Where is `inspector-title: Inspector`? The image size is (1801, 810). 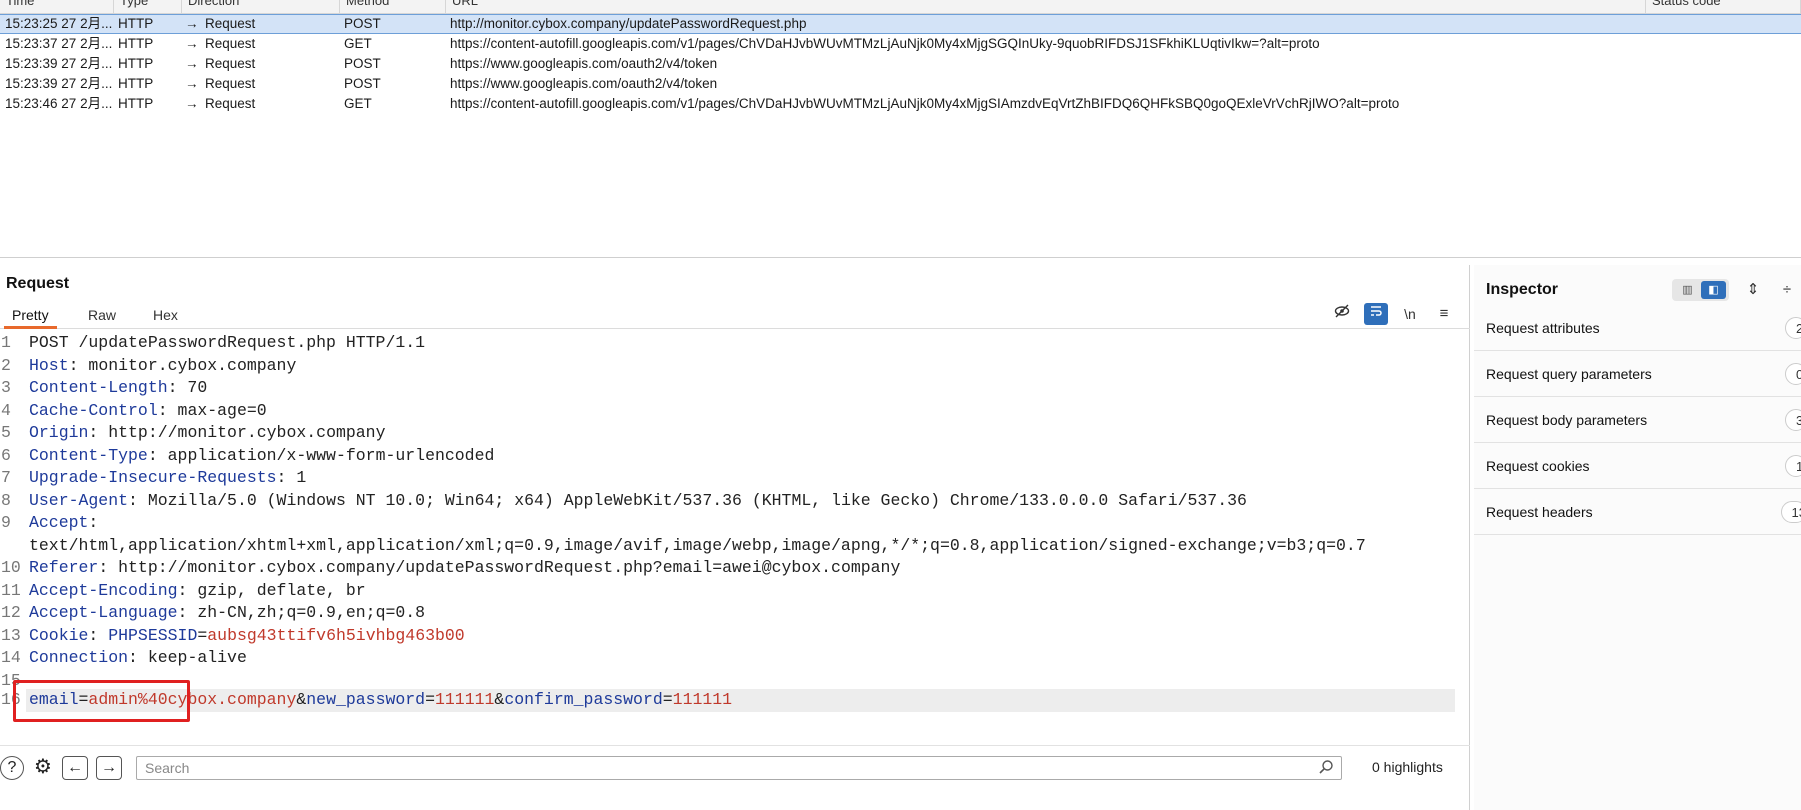 inspector-title: Inspector is located at coordinates (1522, 289).